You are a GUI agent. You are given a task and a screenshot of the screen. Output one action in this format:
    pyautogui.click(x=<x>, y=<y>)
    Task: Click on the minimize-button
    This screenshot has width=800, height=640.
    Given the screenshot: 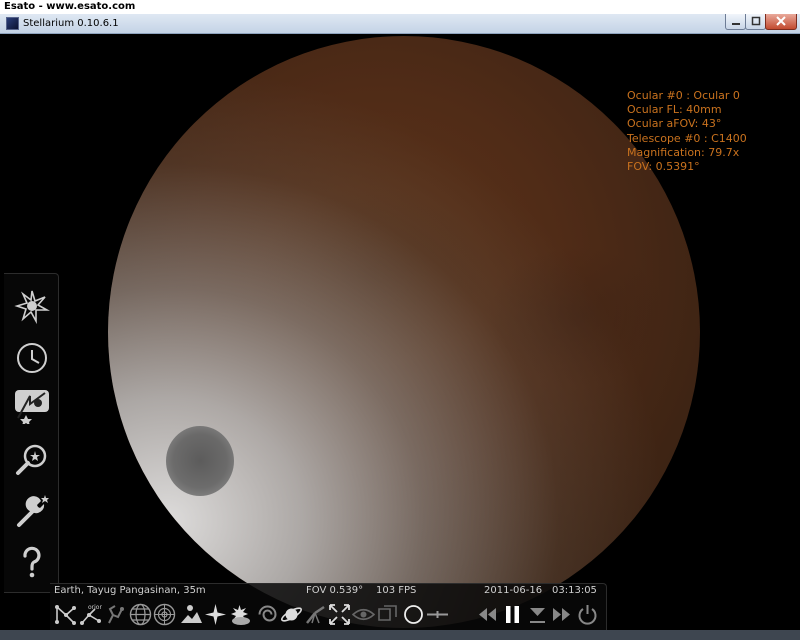 What is the action you would take?
    pyautogui.click(x=735, y=22)
    